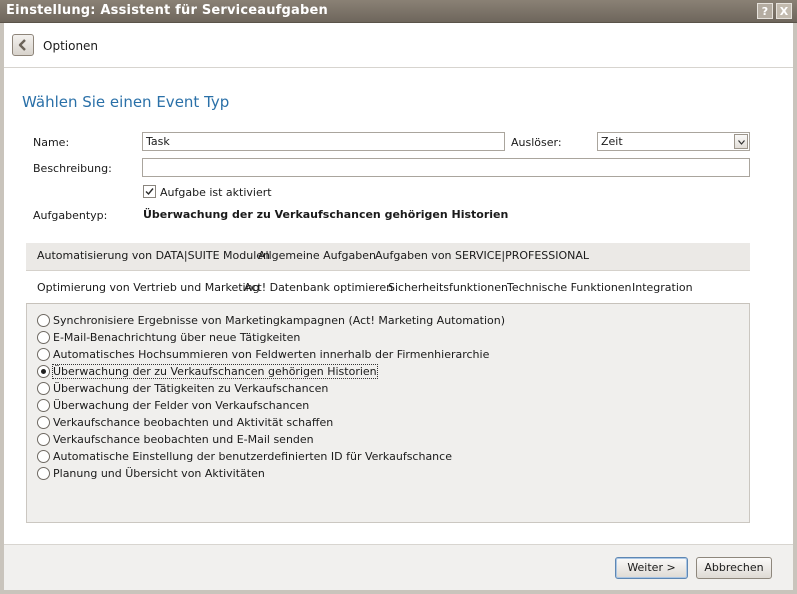 The image size is (797, 594). I want to click on trigger-select: Zeit, so click(673, 141).